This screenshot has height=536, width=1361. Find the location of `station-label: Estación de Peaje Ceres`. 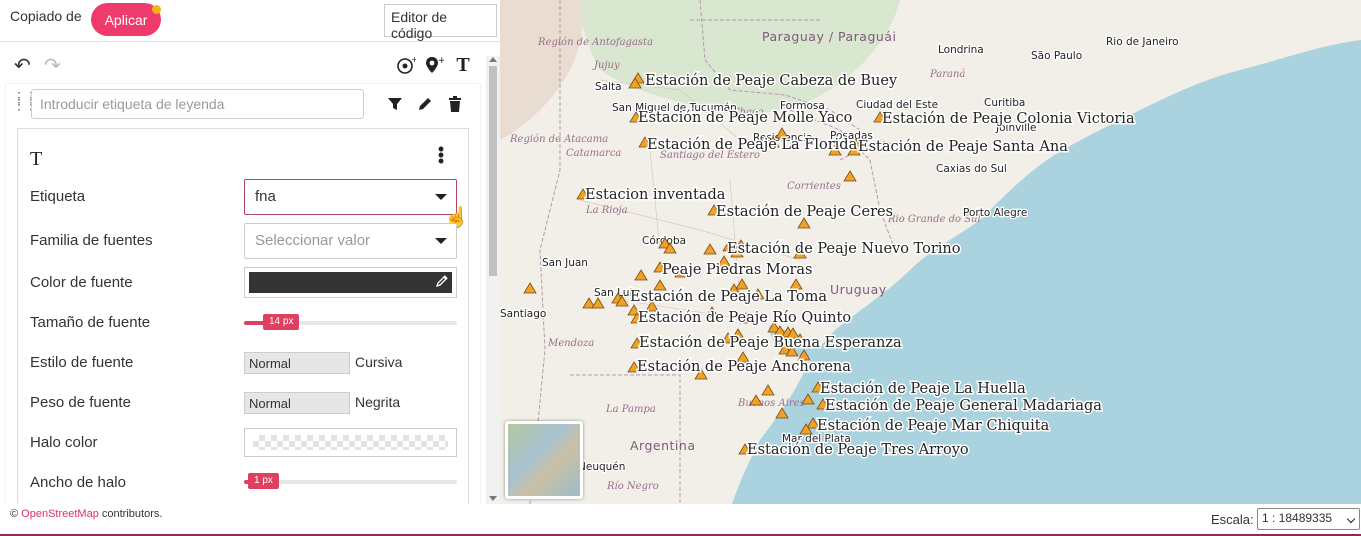

station-label: Estación de Peaje Ceres is located at coordinates (804, 212).